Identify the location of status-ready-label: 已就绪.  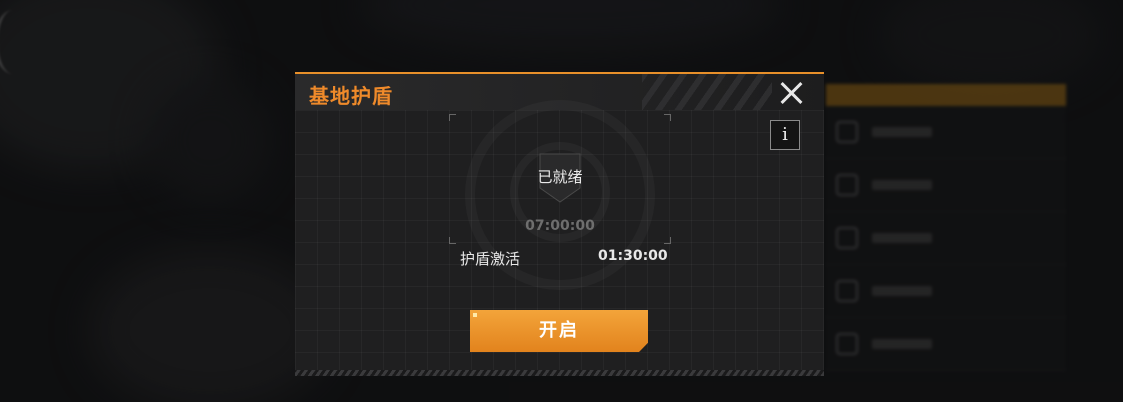
(560, 177).